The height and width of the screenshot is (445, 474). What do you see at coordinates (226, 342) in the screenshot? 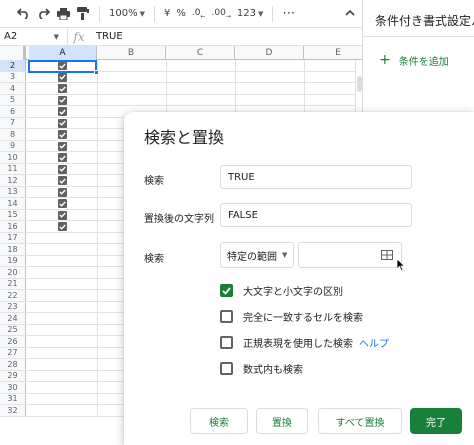
I see `regex-checkbox` at bounding box center [226, 342].